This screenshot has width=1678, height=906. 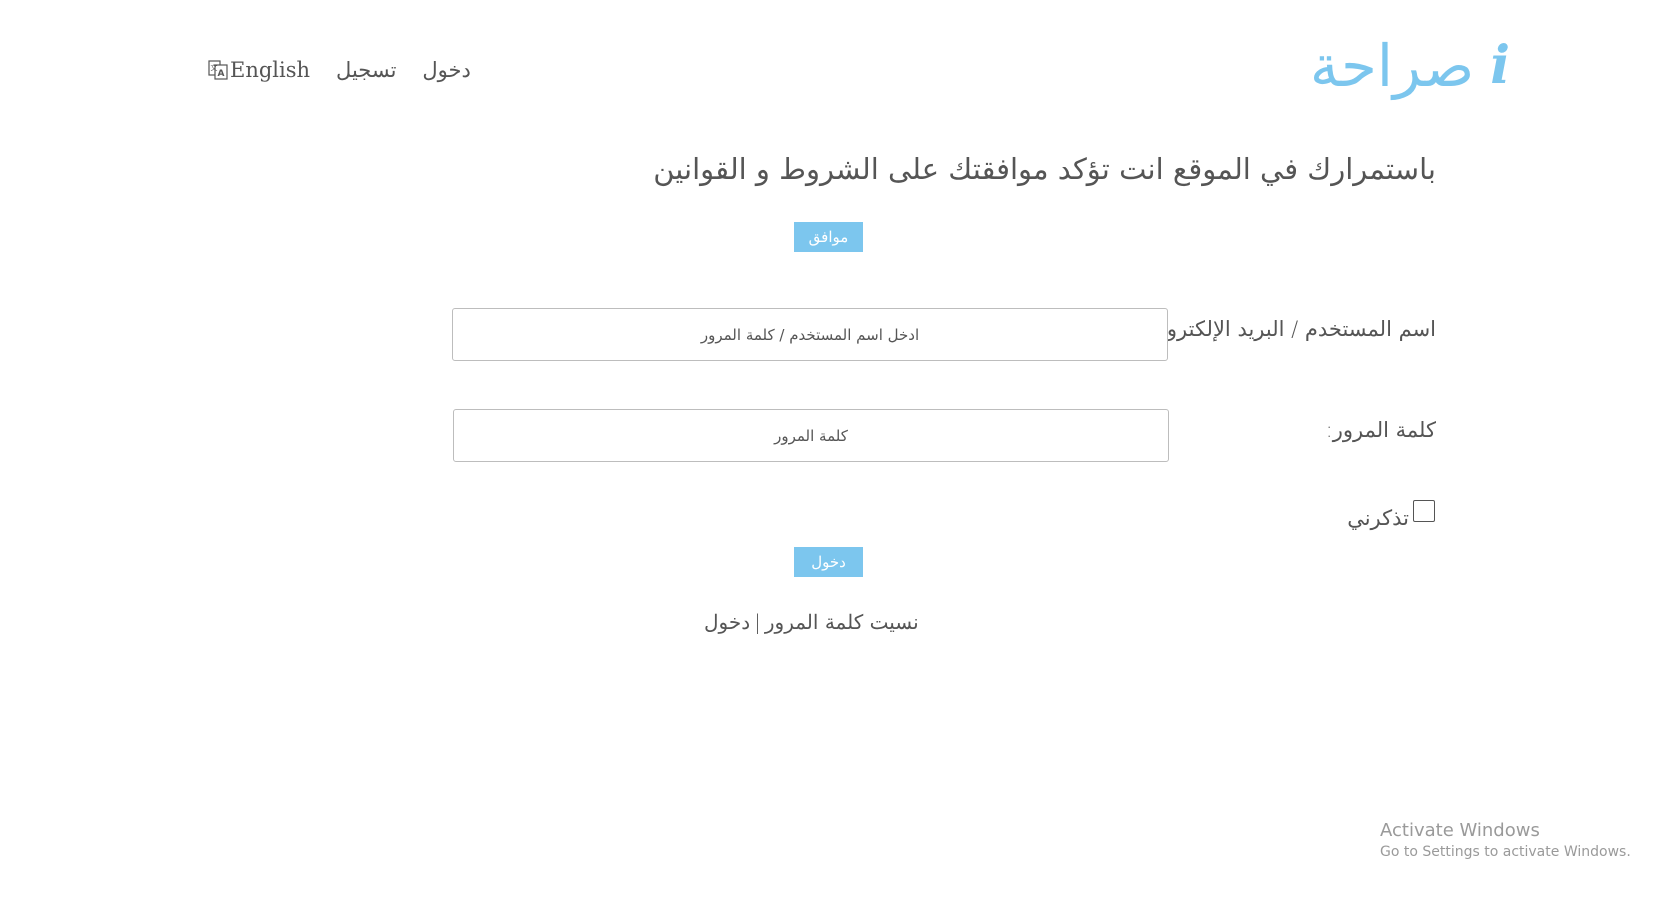 I want to click on forgot-password-link: نسيت كلمة المرور, so click(x=842, y=622).